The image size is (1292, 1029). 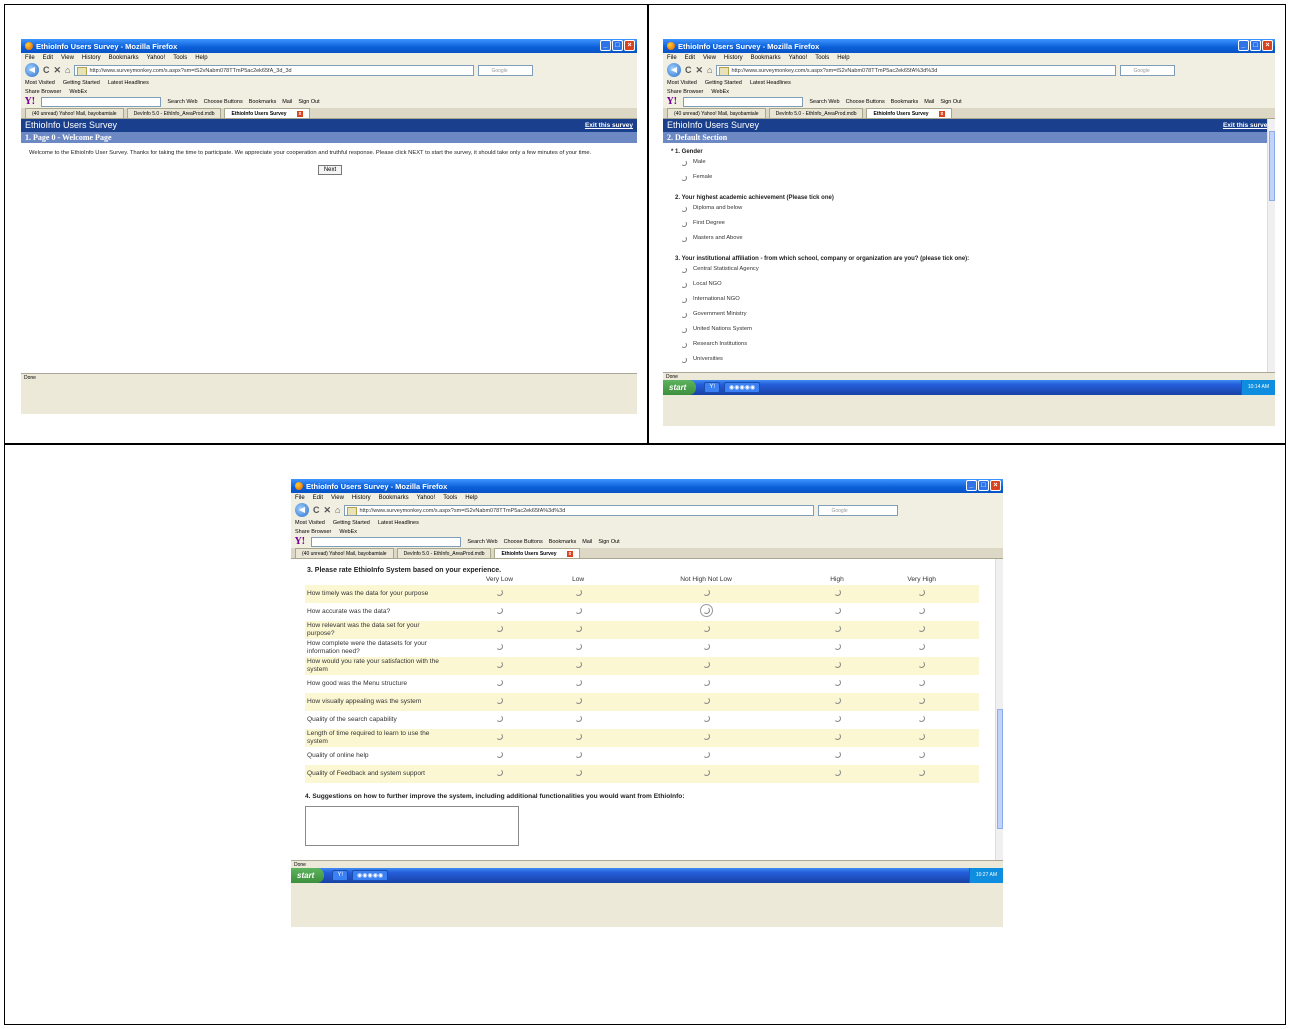 I want to click on back-arrow-icon: ◀, so click(x=302, y=510).